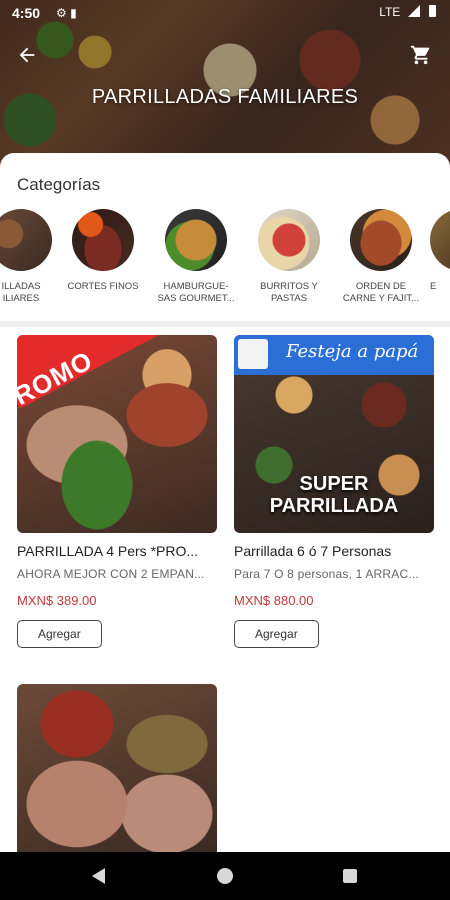  I want to click on category-label: E, so click(433, 286).